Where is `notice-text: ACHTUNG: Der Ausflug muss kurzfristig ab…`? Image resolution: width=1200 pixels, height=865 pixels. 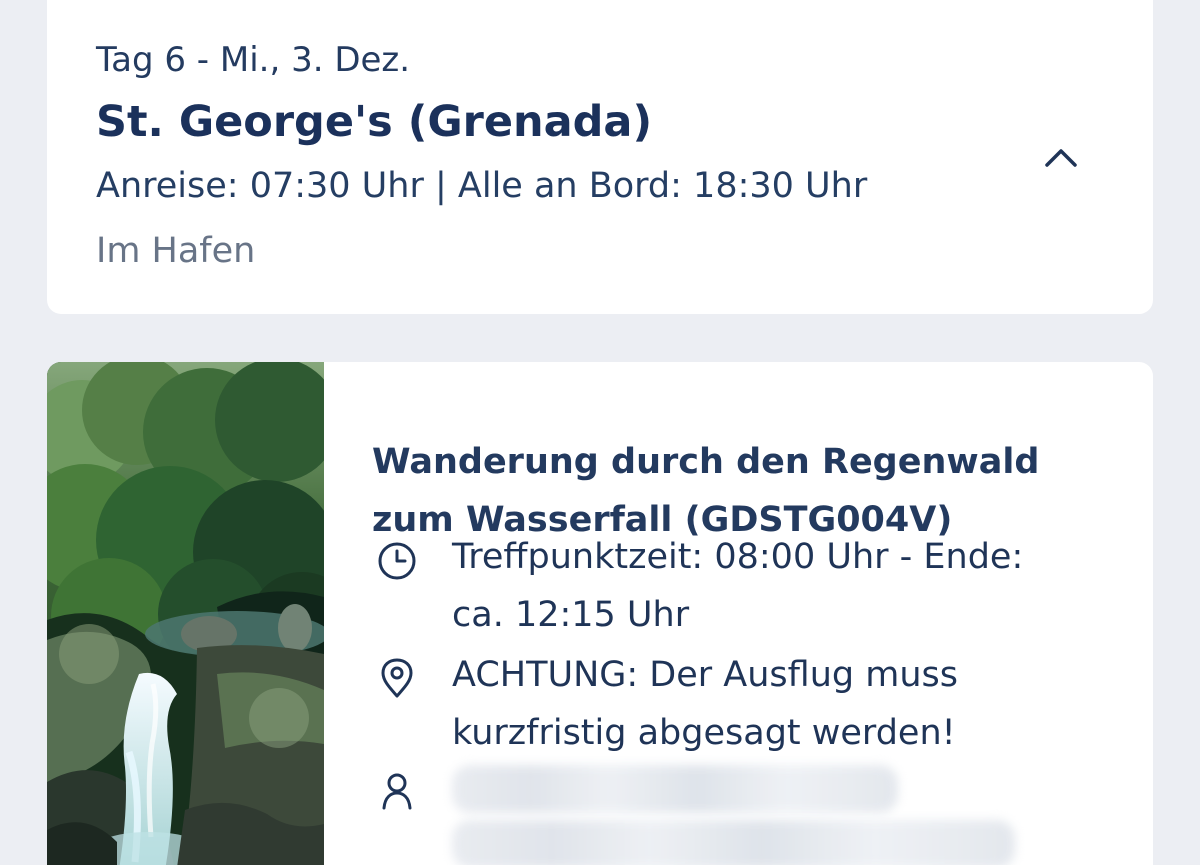 notice-text: ACHTUNG: Der Ausflug muss kurzfristig ab… is located at coordinates (705, 704).